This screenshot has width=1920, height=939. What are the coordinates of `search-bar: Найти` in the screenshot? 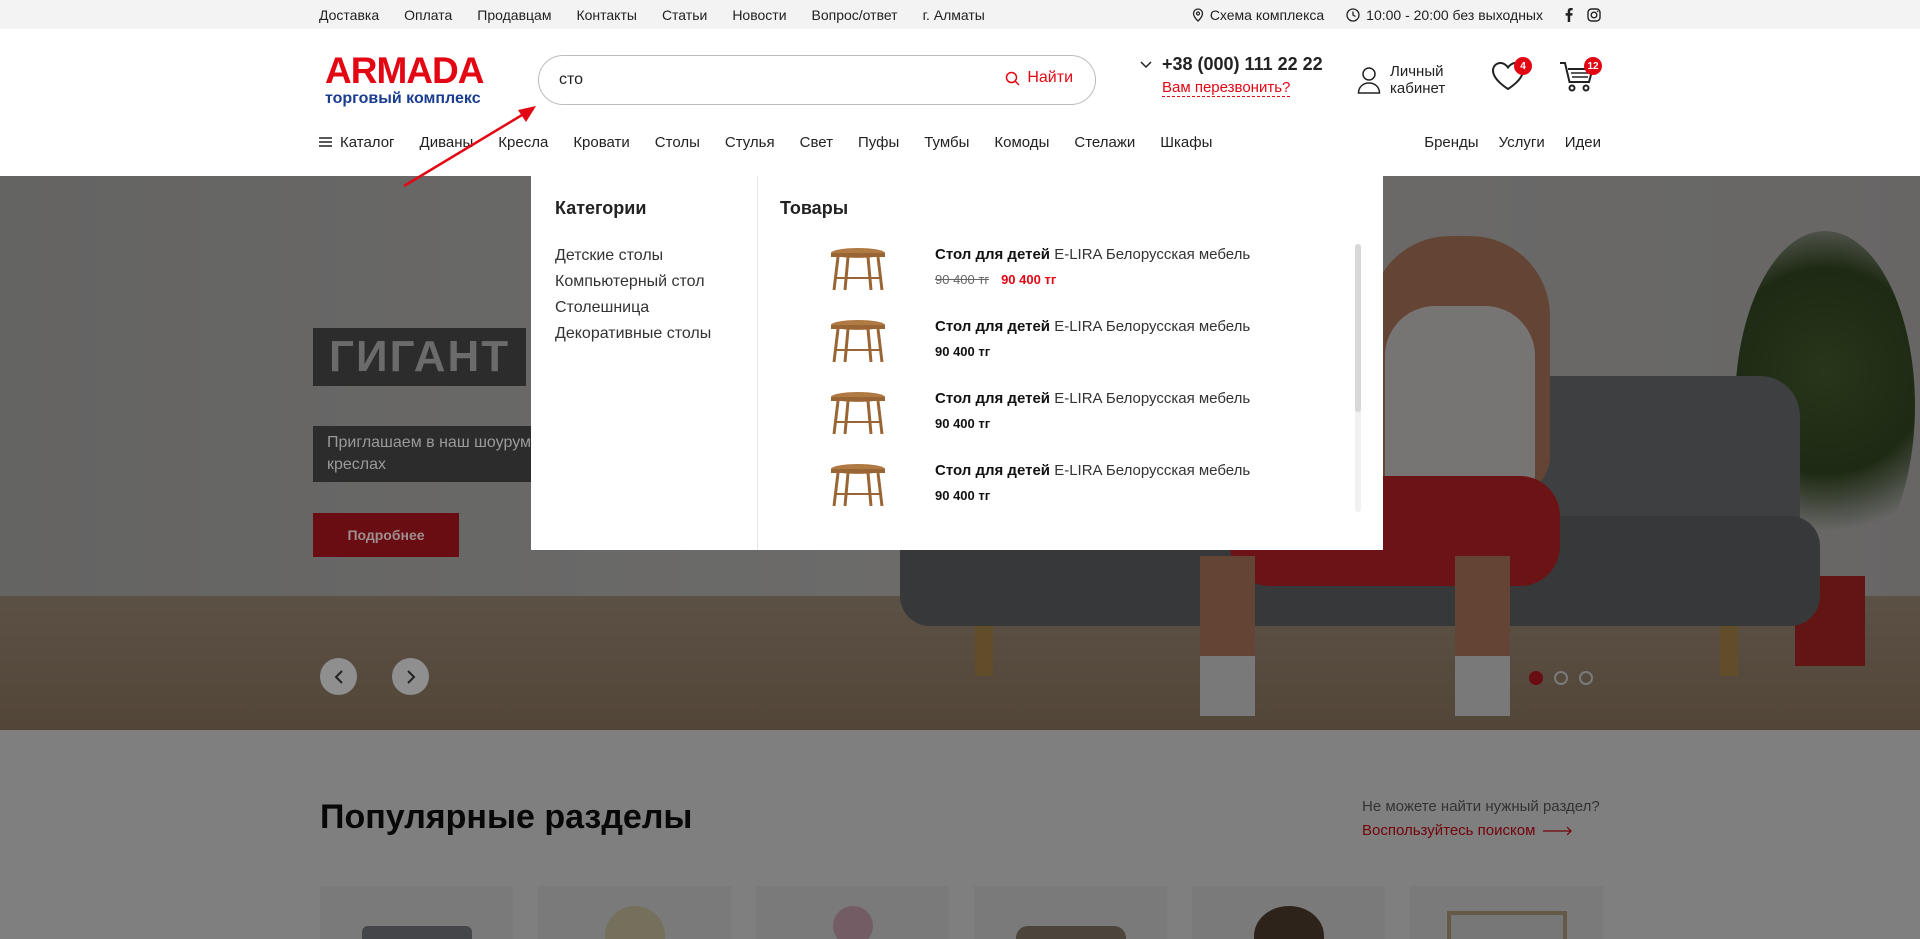 It's located at (817, 80).